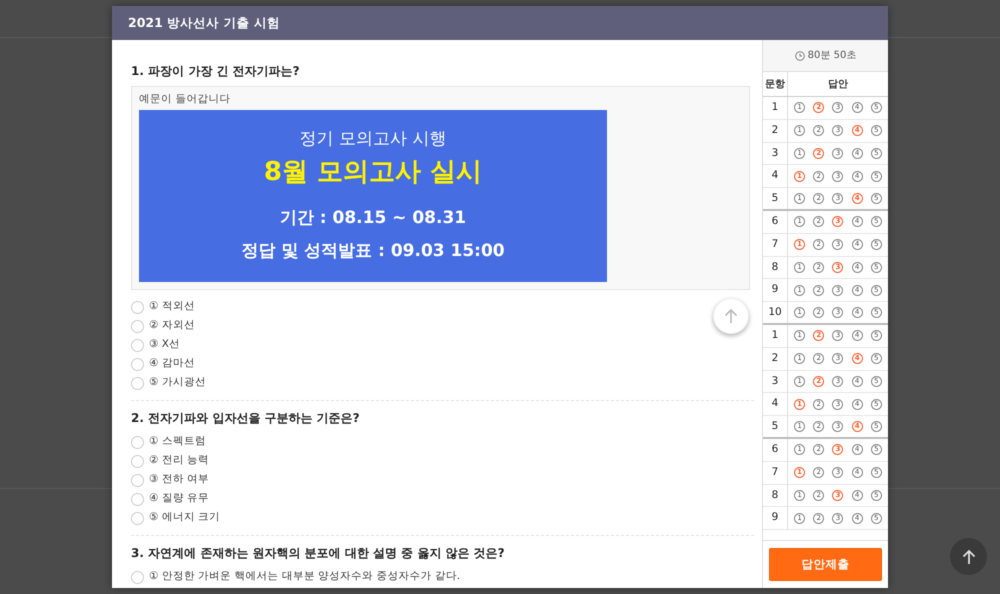 The image size is (1000, 594). I want to click on timer-text: 80분 50초, so click(832, 56).